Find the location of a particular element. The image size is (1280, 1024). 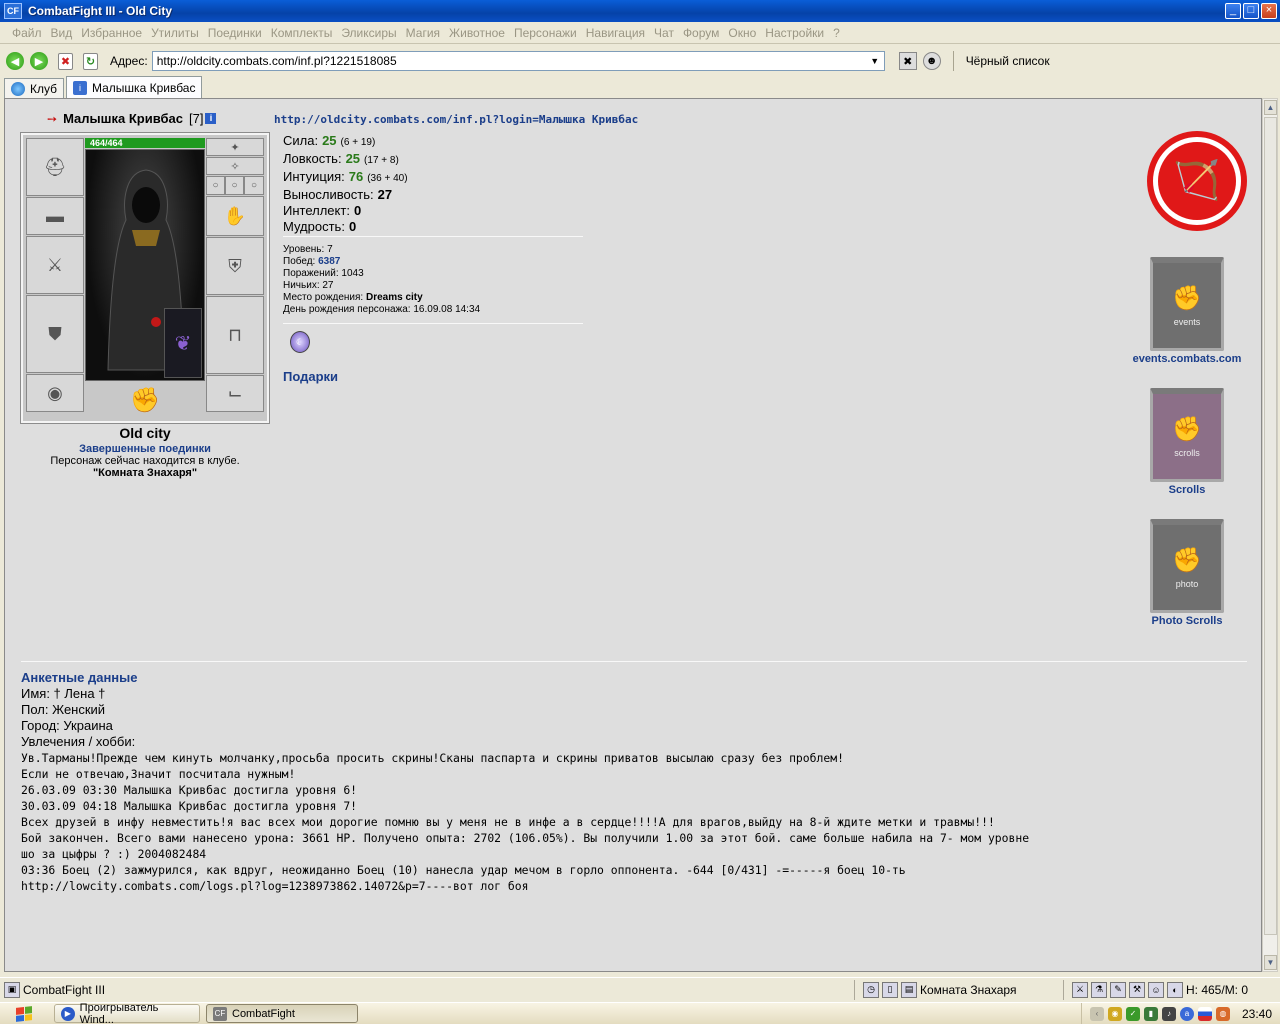

windows-logo-icon is located at coordinates (24, 1013).